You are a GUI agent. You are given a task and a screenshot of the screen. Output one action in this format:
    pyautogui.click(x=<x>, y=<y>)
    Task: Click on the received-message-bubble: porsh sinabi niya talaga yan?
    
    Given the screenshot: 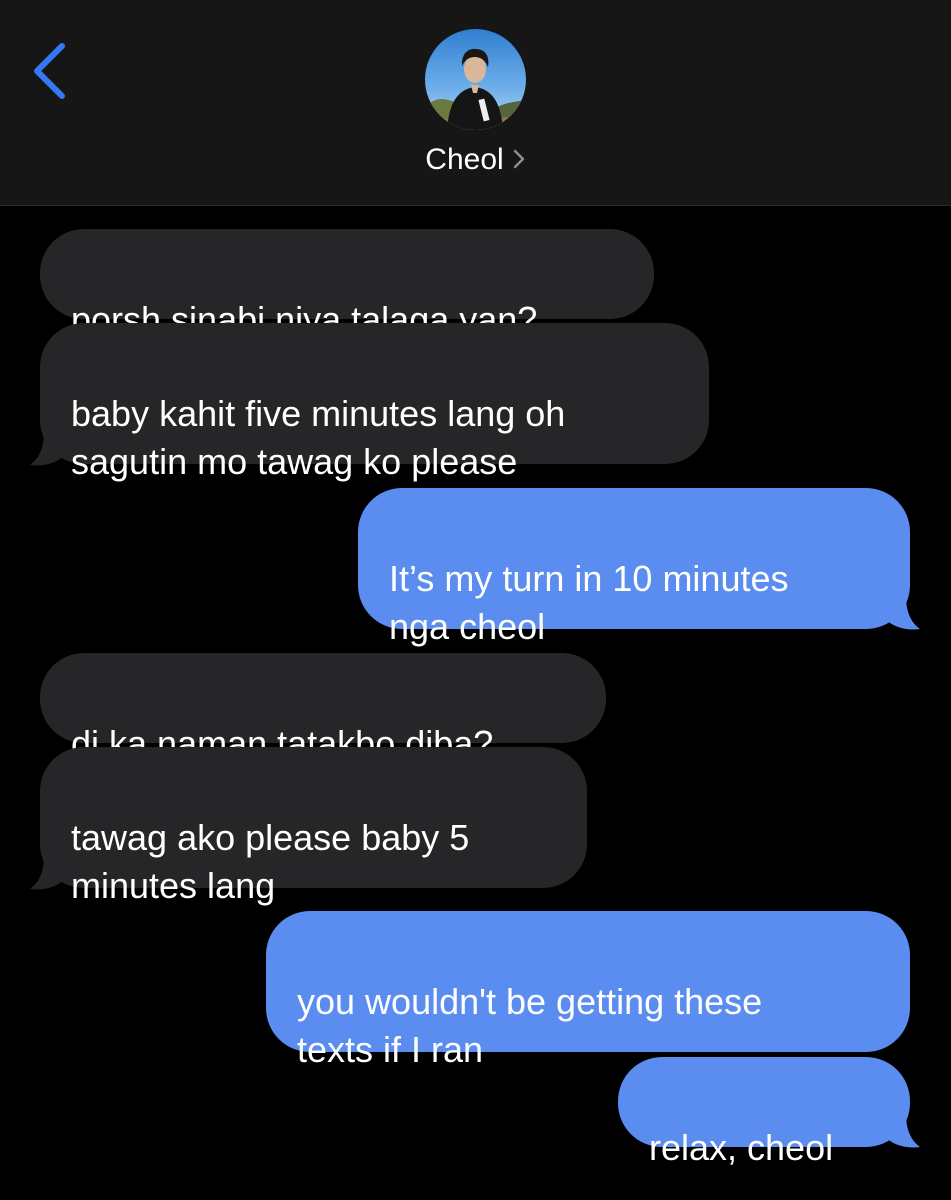 What is the action you would take?
    pyautogui.click(x=347, y=284)
    